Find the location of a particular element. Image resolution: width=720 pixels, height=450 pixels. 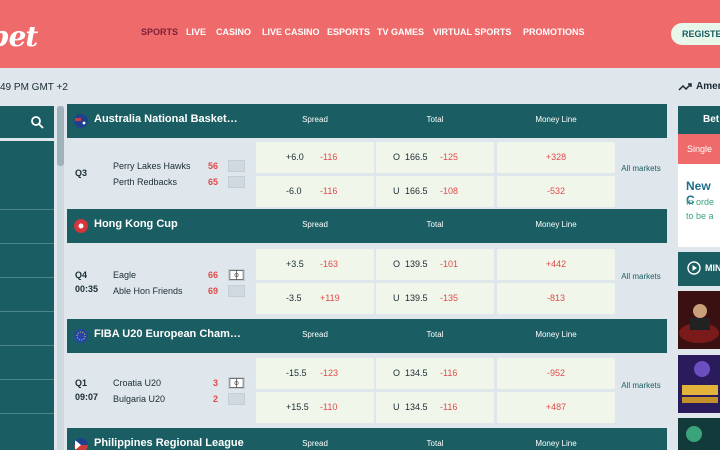

money-line-odd-button: -813 is located at coordinates (556, 298).